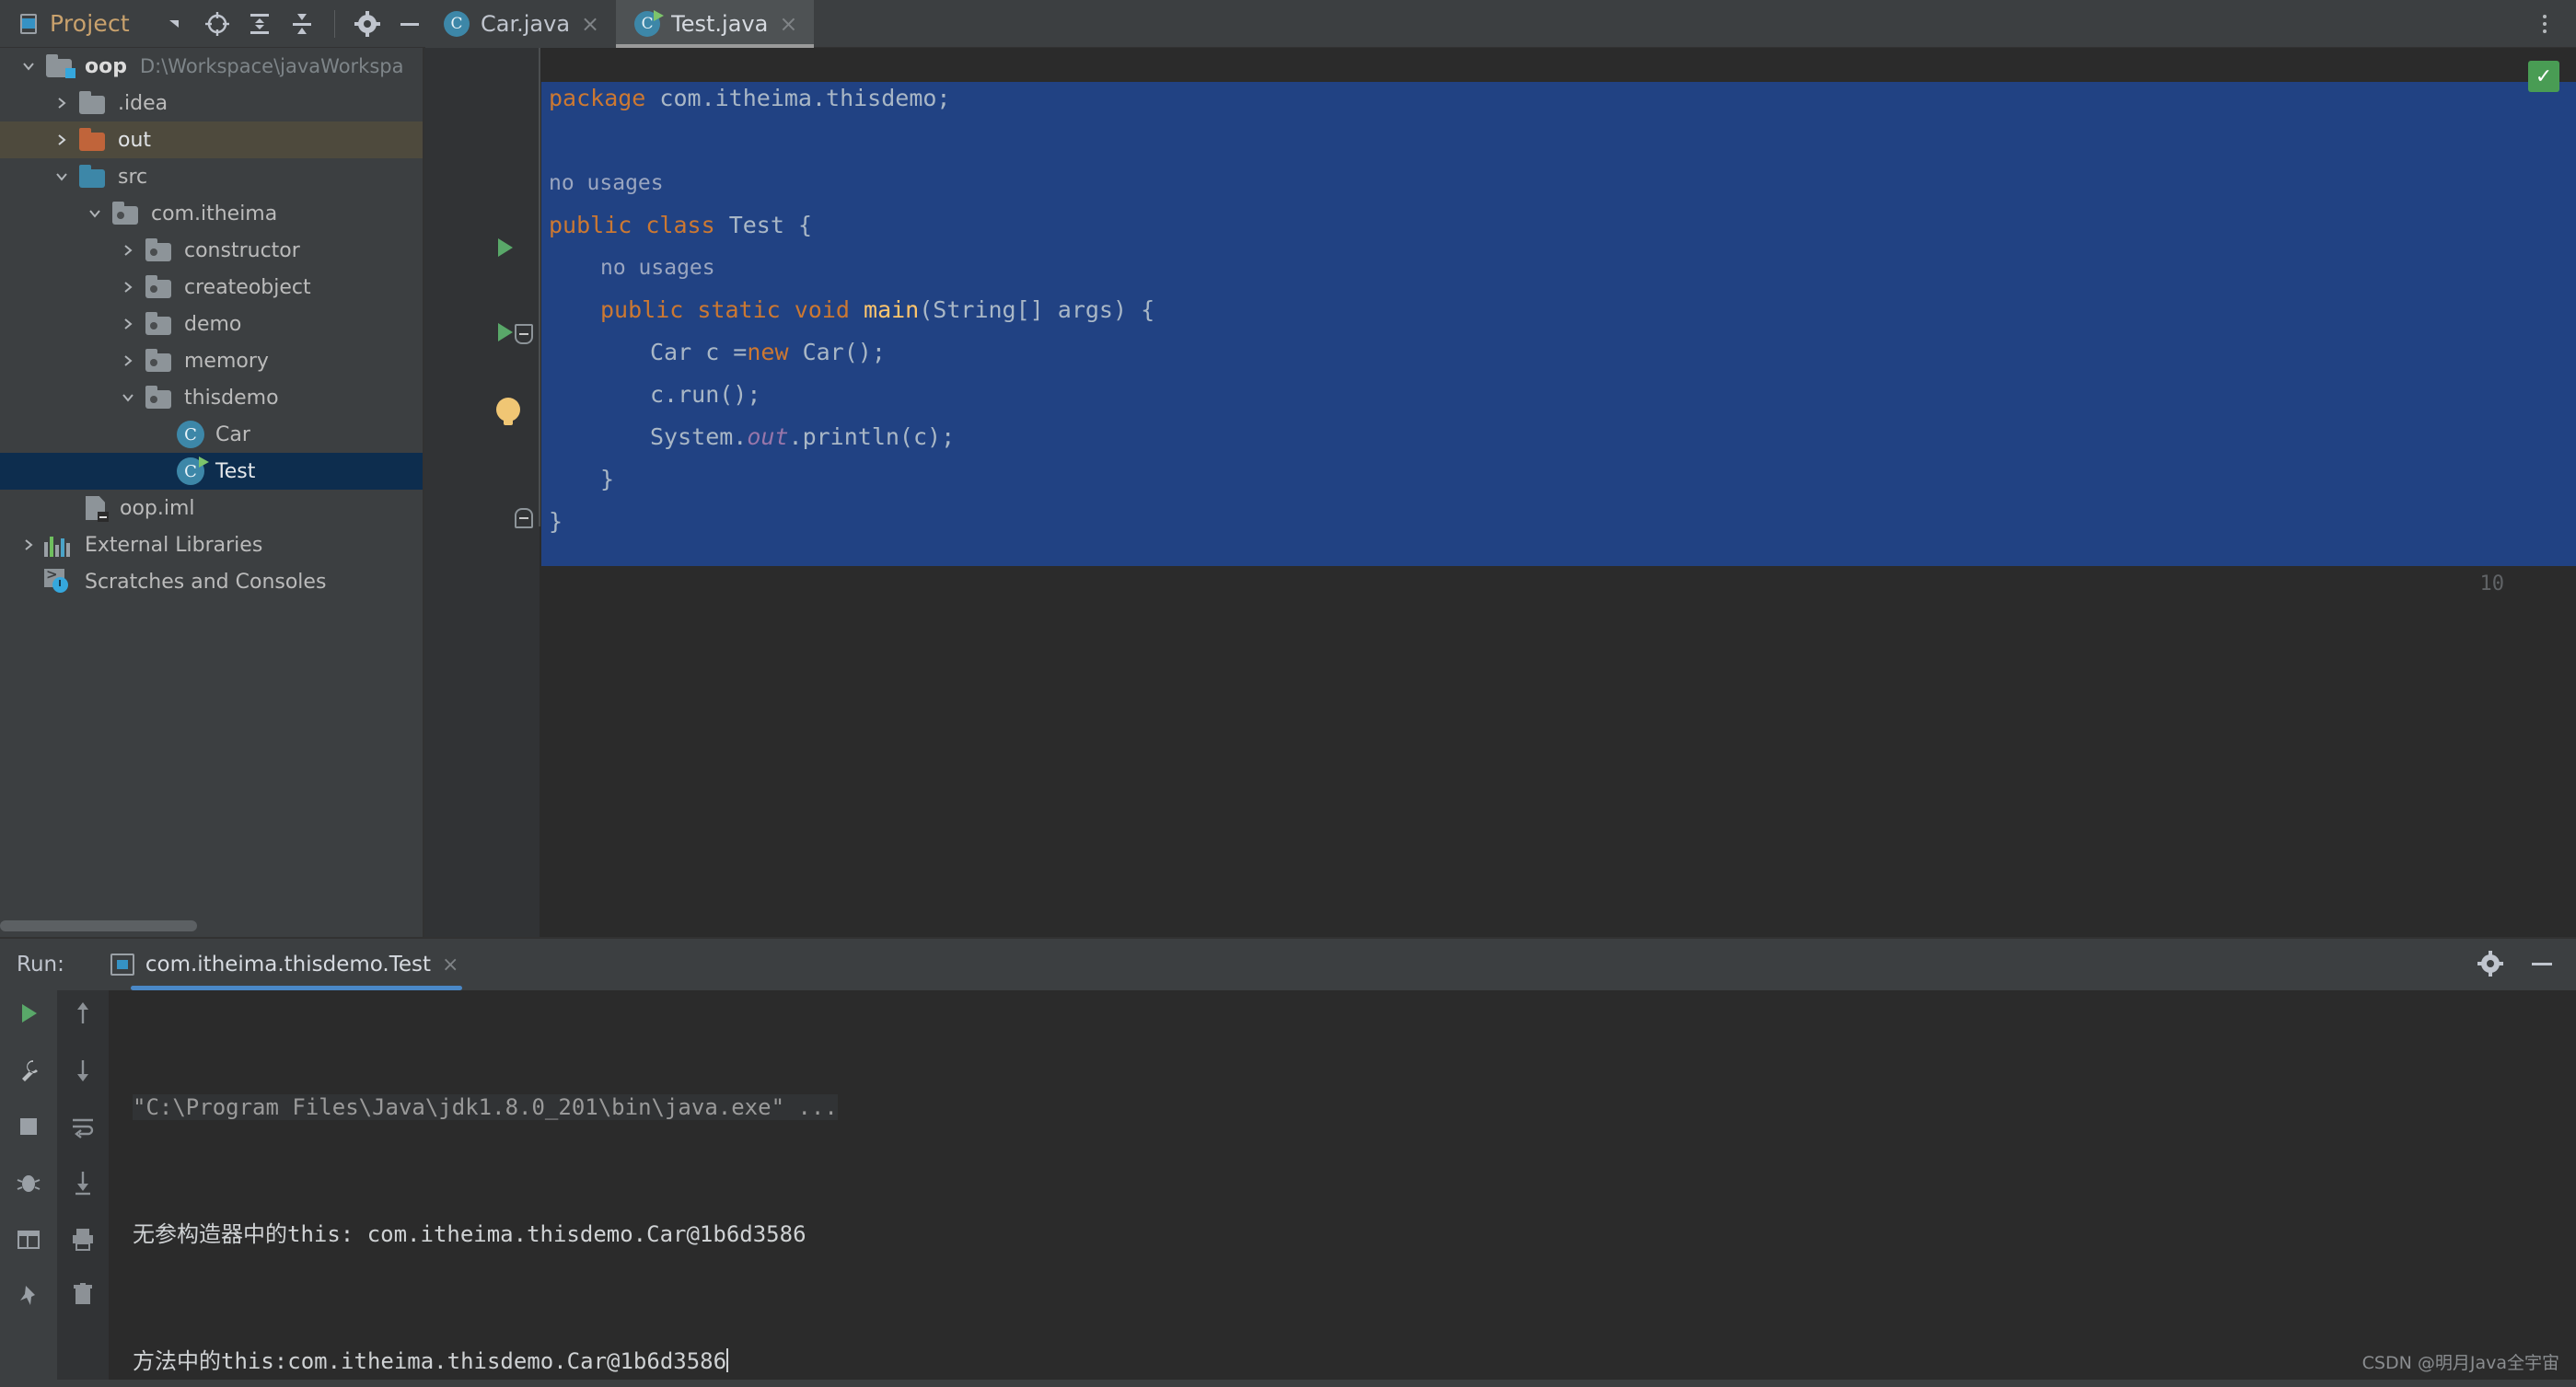  Describe the element at coordinates (2543, 76) in the screenshot. I see `inspection-status-ok-icon: ✓` at that location.